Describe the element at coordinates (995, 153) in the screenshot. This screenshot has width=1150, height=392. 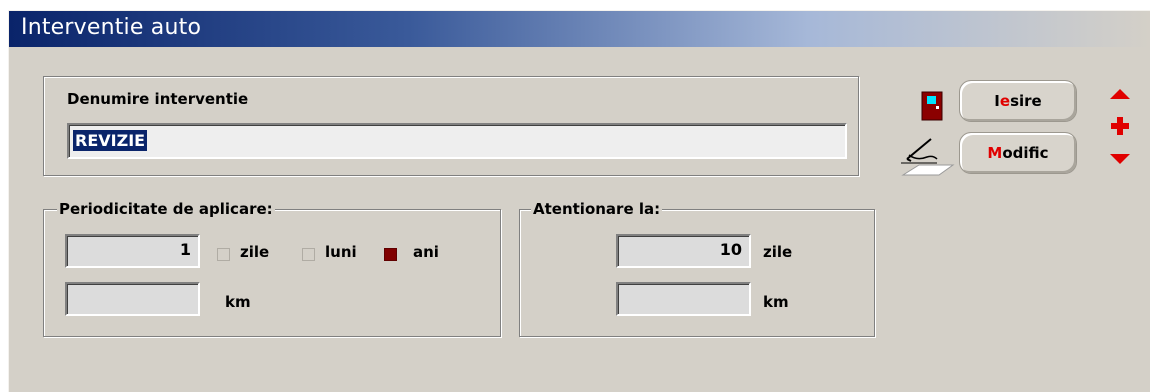
I see `modific-hotkey: M` at that location.